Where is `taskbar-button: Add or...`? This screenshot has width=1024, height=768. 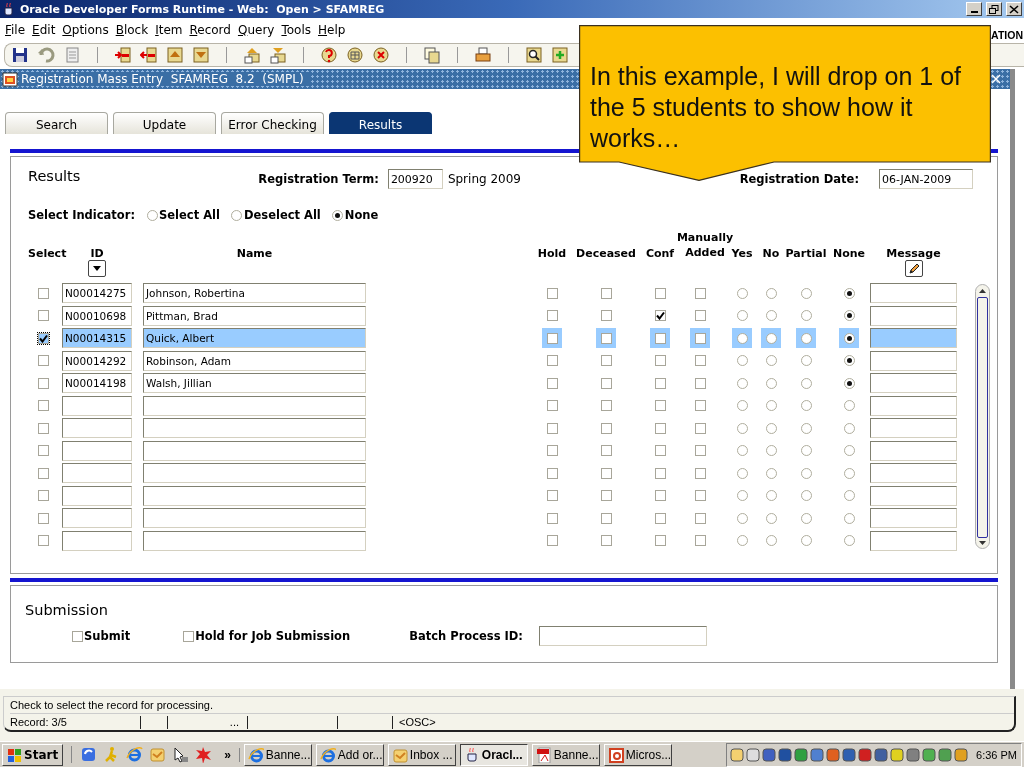
taskbar-button: Add or... is located at coordinates (349, 754).